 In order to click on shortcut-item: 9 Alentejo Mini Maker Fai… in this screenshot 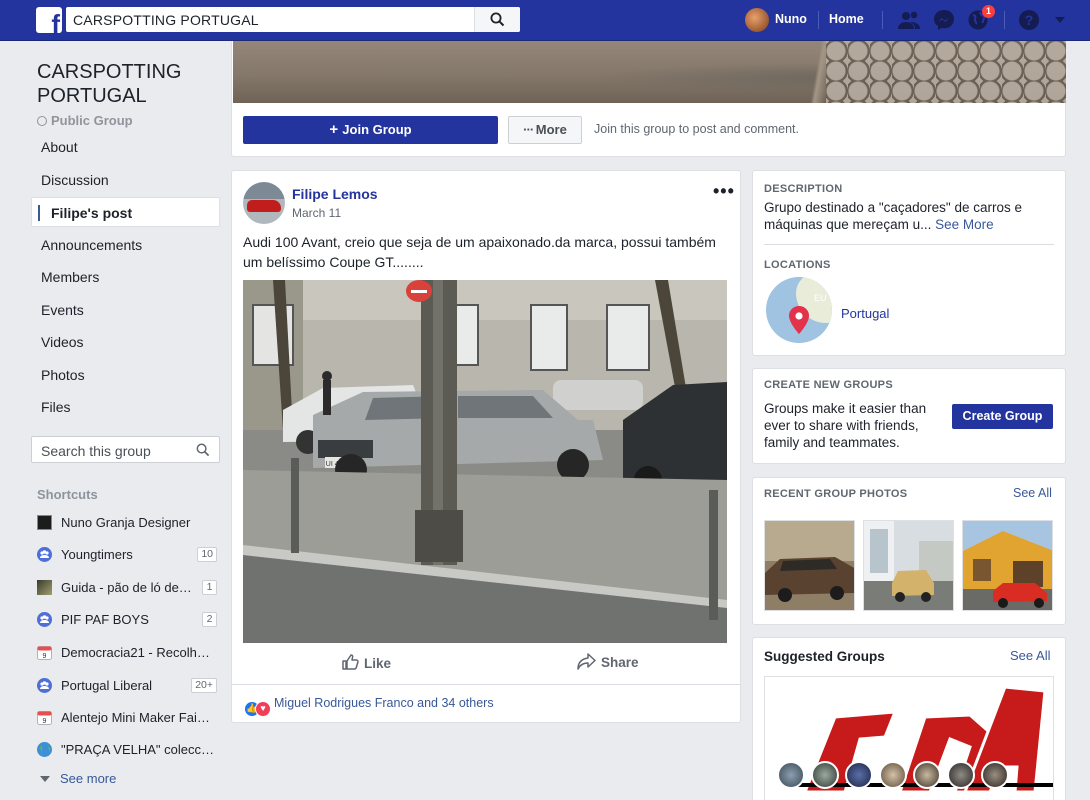, I will do `click(127, 718)`.